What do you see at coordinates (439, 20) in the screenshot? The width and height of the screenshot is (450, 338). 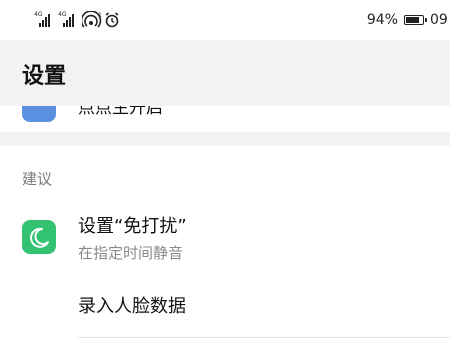 I see `clock: 09` at bounding box center [439, 20].